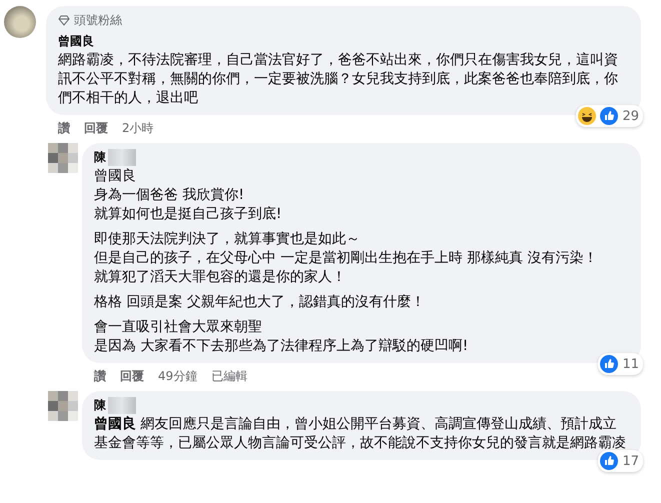 Image resolution: width=661 pixels, height=503 pixels. I want to click on comment-text: 身為一個爸爸 我欣賞你!, so click(170, 195).